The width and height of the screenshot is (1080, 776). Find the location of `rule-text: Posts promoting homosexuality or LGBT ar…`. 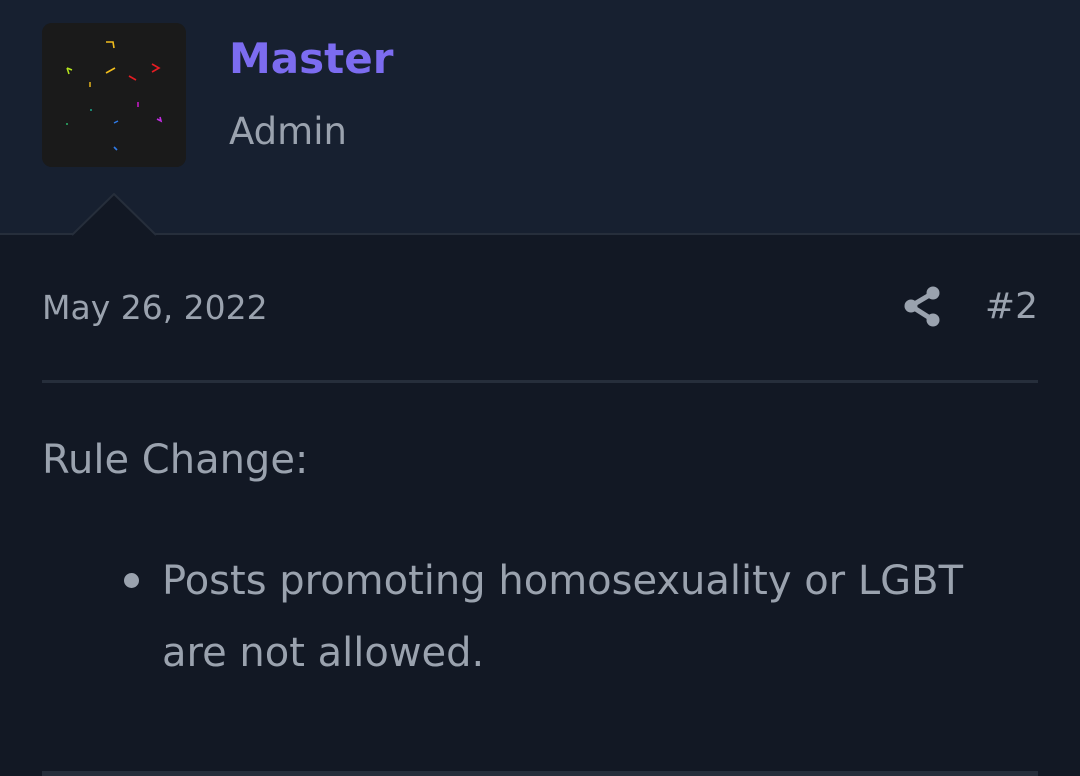

rule-text: Posts promoting homosexuality or LGBT ar… is located at coordinates (562, 617).